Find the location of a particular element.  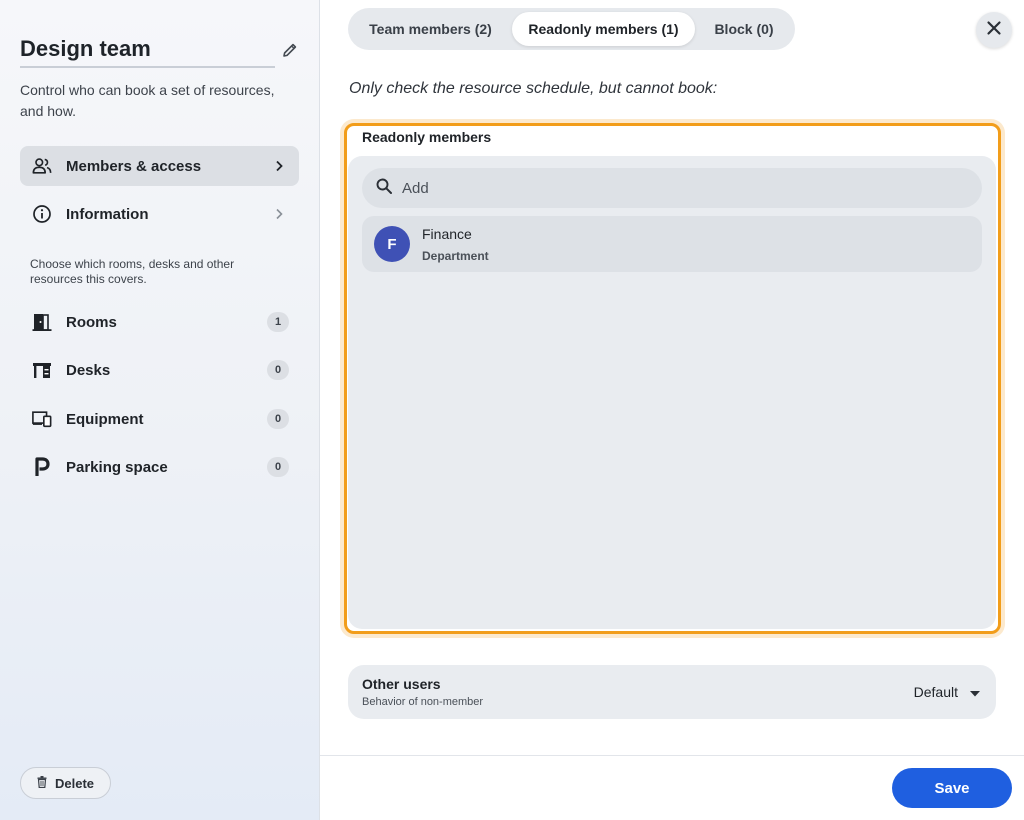

nav-item-label: Members & access is located at coordinates (134, 166).